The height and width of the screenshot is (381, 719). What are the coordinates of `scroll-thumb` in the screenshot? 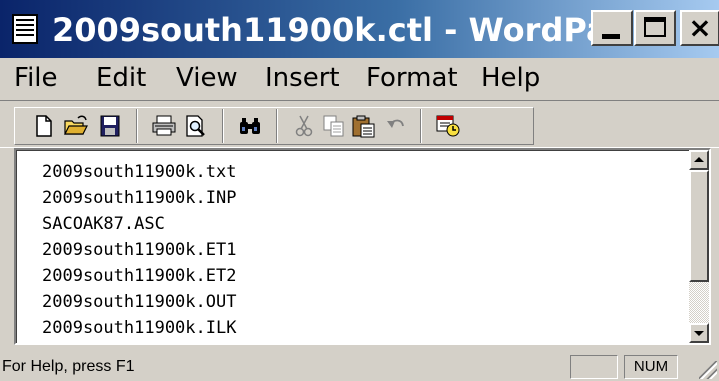 It's located at (699, 226).